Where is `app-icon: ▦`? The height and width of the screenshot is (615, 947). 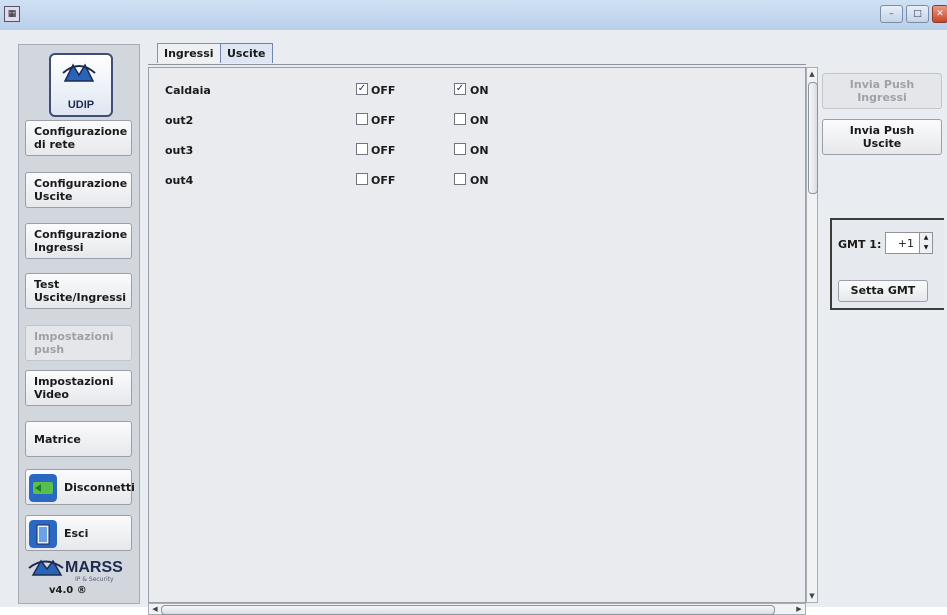
app-icon: ▦ is located at coordinates (12, 14).